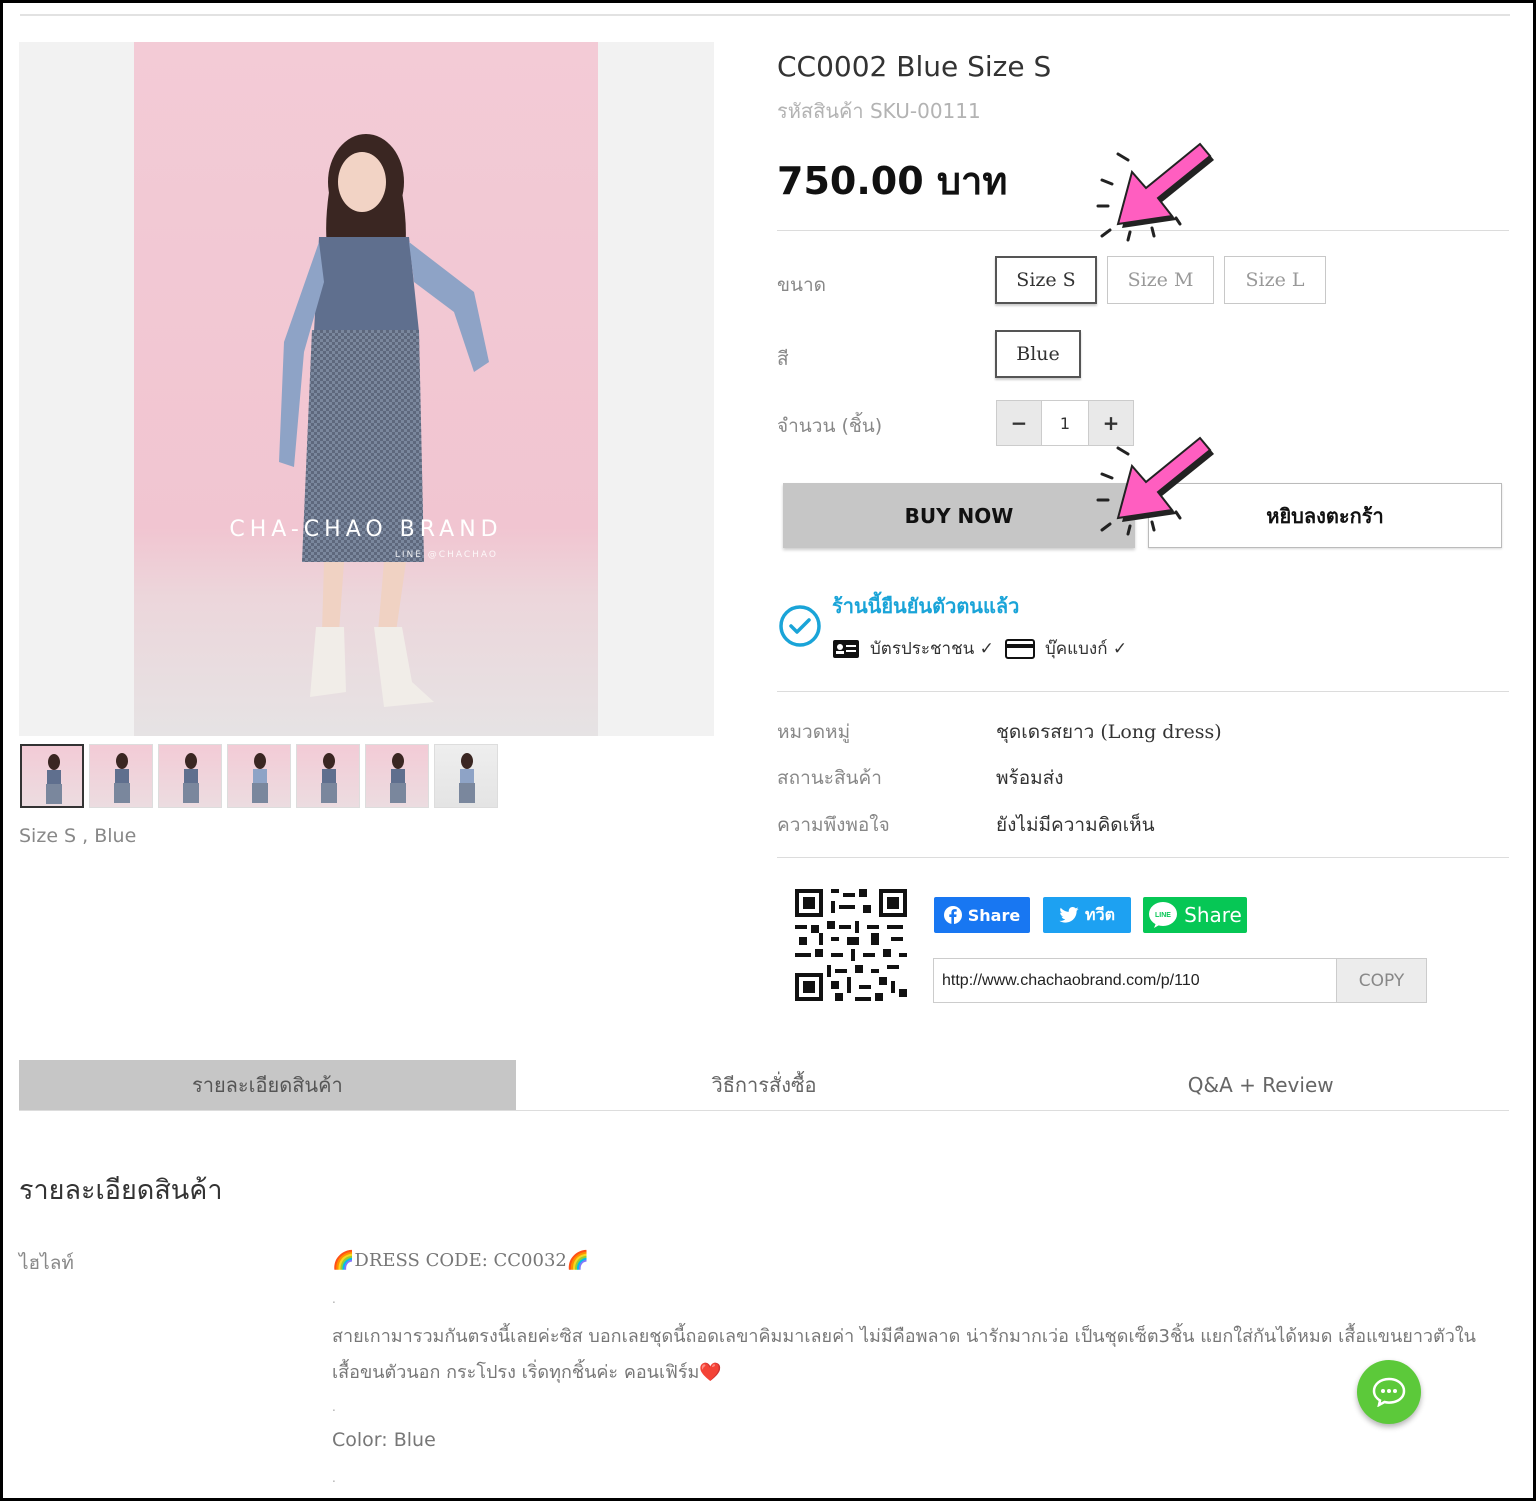 This screenshot has height=1501, width=1536. What do you see at coordinates (46, 1263) in the screenshot?
I see `highlight-label: ไฮไลท์` at bounding box center [46, 1263].